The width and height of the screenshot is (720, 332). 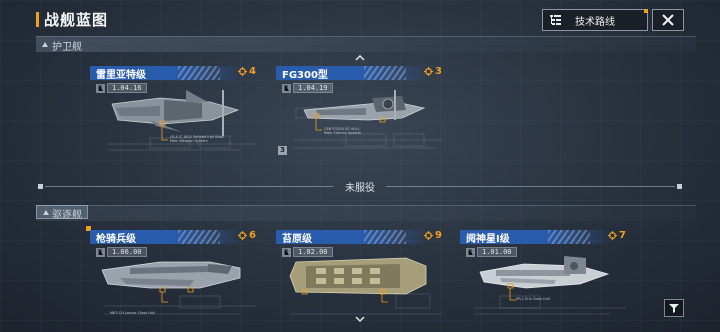 I want to click on ship-card-destroyer-3: ER-1 Eris Class Hull 阋神星I级 7 1.01.00, so click(x=543, y=275).